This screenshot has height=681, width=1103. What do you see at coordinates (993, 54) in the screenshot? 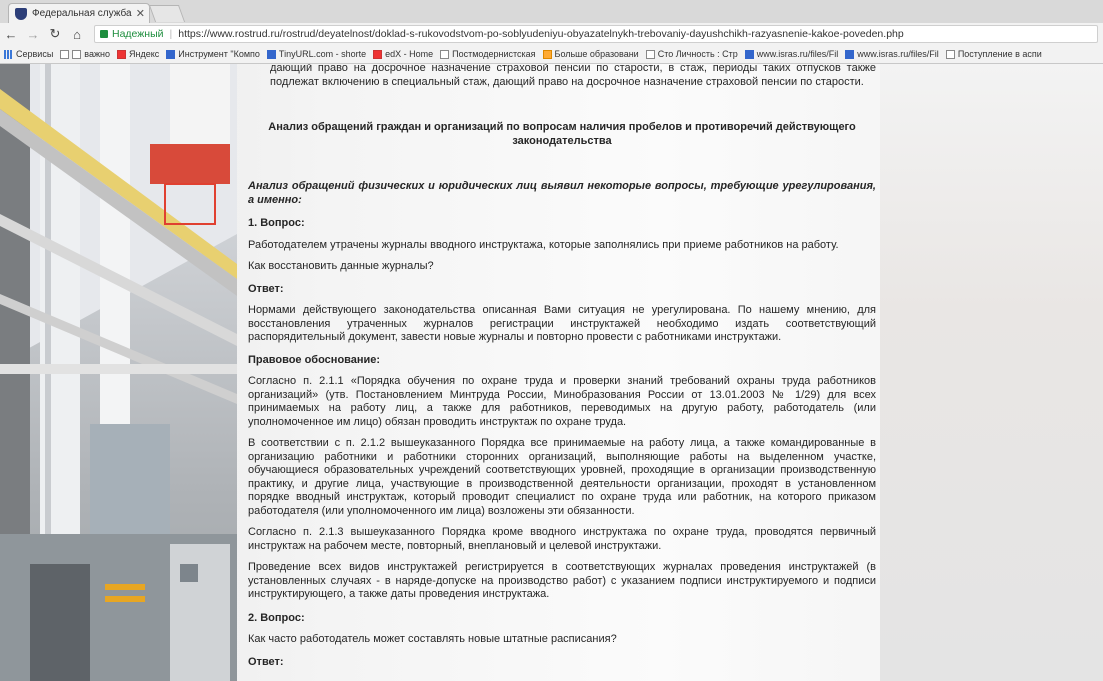
I see `bookmark-item: Поступление в аспи` at bounding box center [993, 54].